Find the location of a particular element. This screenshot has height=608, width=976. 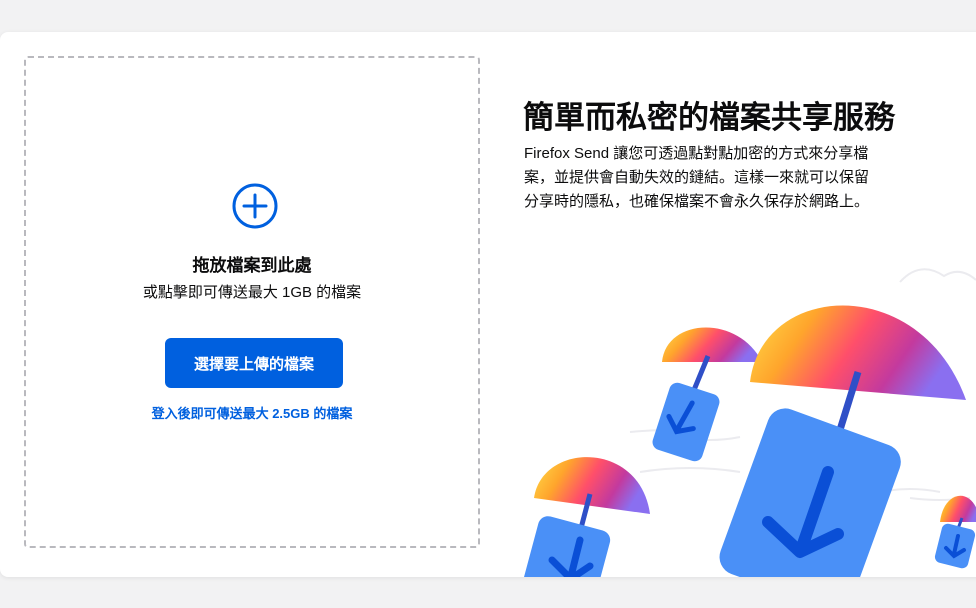

drop-subtitle: 或點擊即可傳送最大 1GB 的檔案 is located at coordinates (252, 292).